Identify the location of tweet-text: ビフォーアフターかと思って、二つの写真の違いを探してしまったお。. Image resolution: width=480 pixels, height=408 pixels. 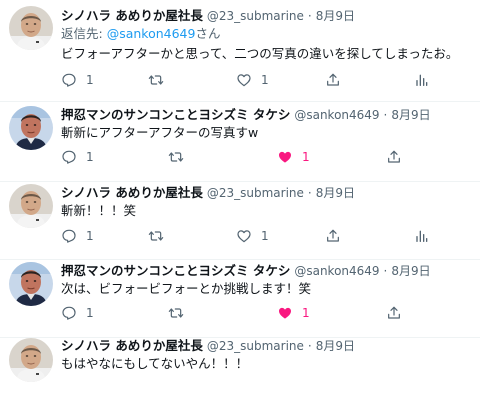
(260, 53).